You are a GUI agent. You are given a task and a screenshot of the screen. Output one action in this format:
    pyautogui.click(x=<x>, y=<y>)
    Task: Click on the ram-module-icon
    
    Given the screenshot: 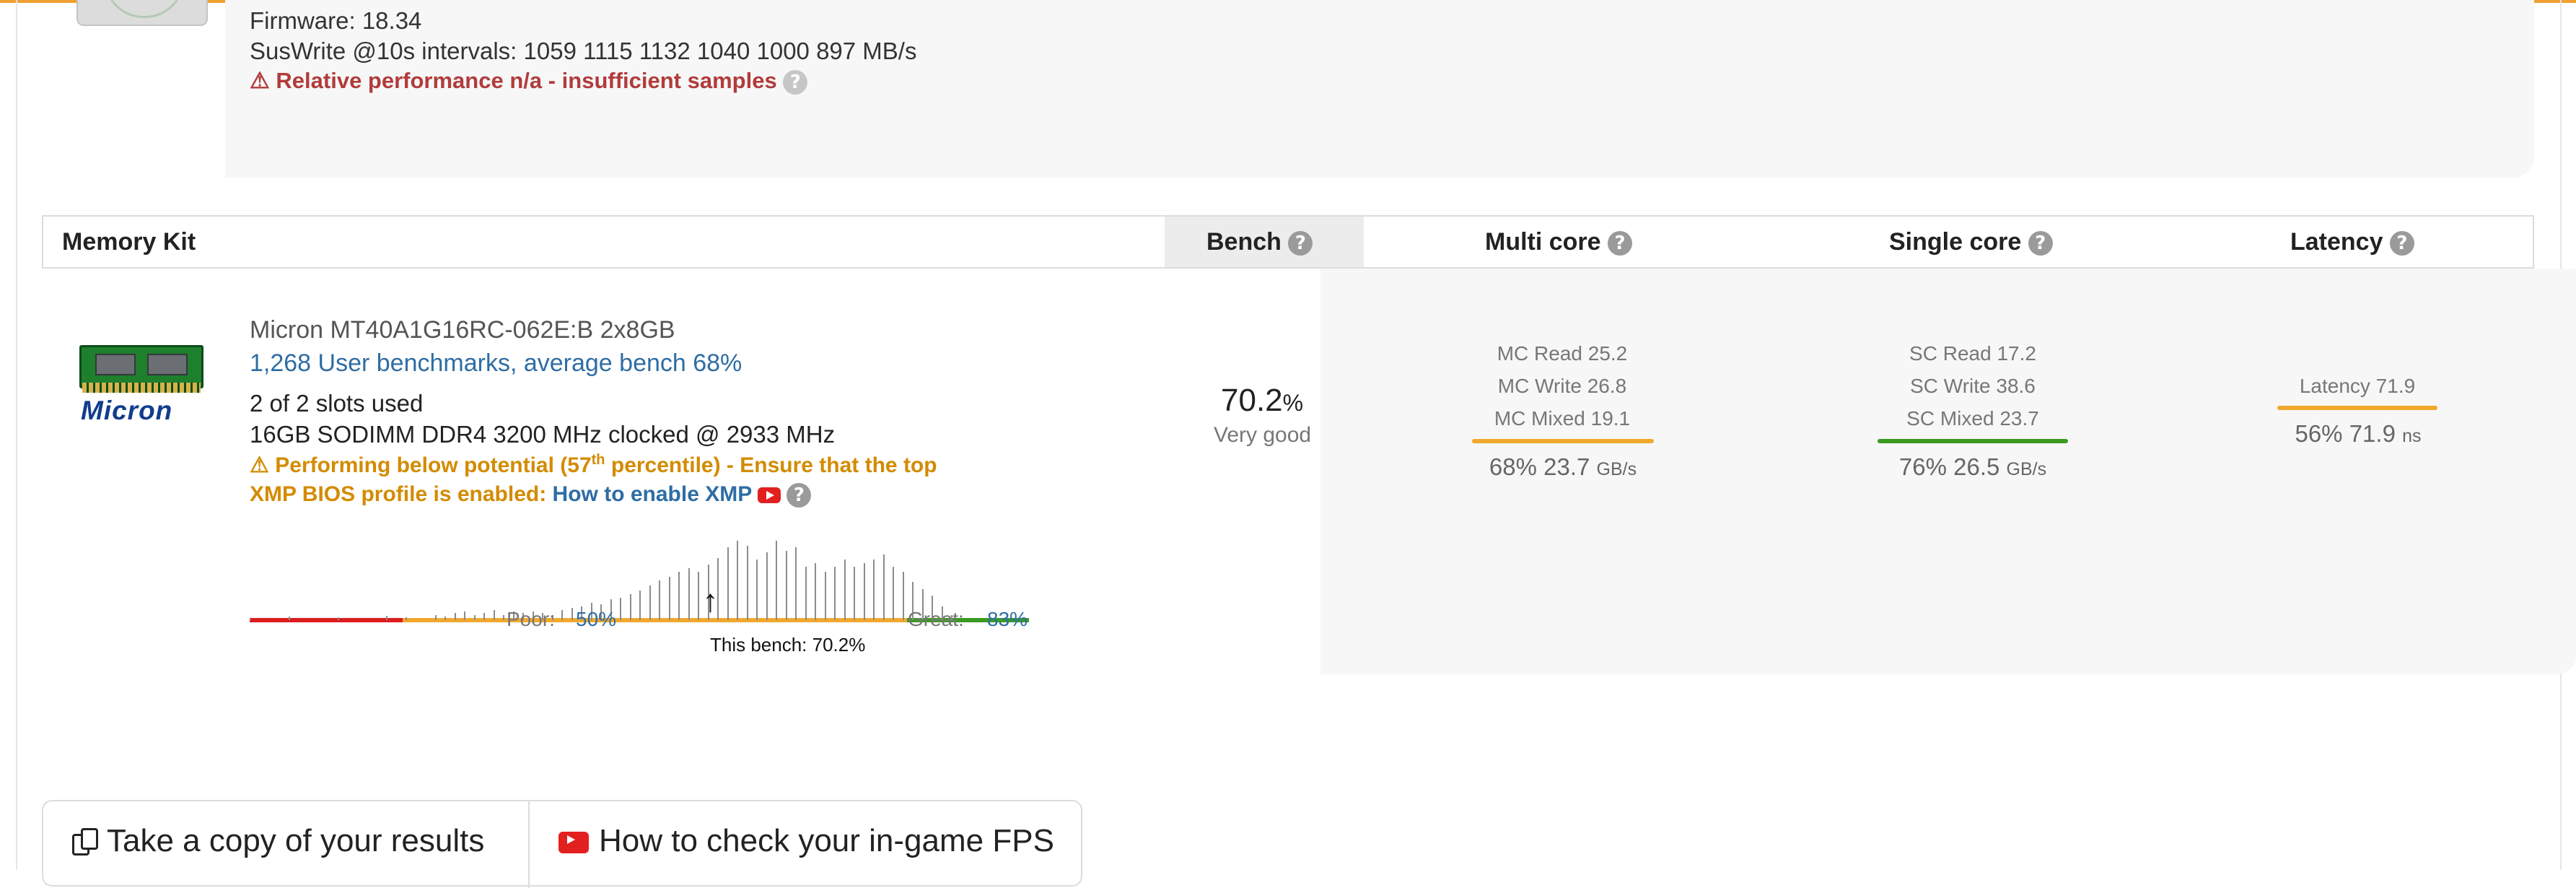 What is the action you would take?
    pyautogui.click(x=141, y=369)
    